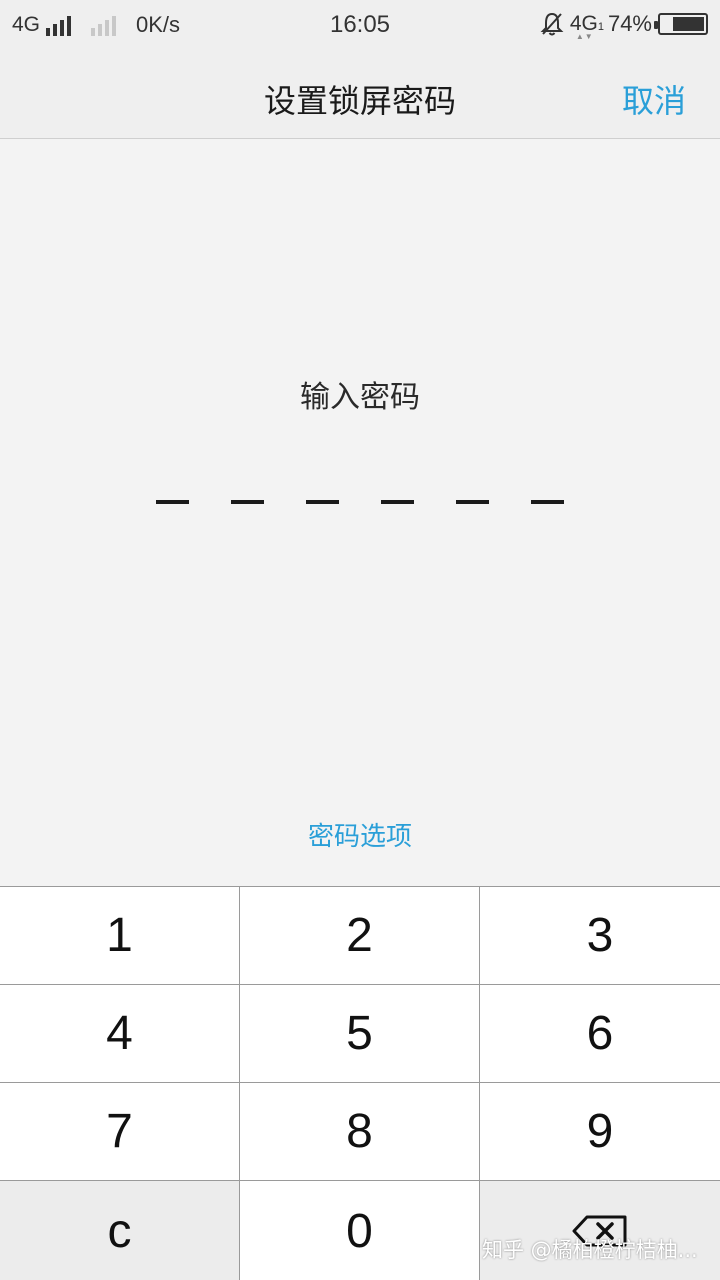  What do you see at coordinates (360, 1132) in the screenshot?
I see `key-8: 8` at bounding box center [360, 1132].